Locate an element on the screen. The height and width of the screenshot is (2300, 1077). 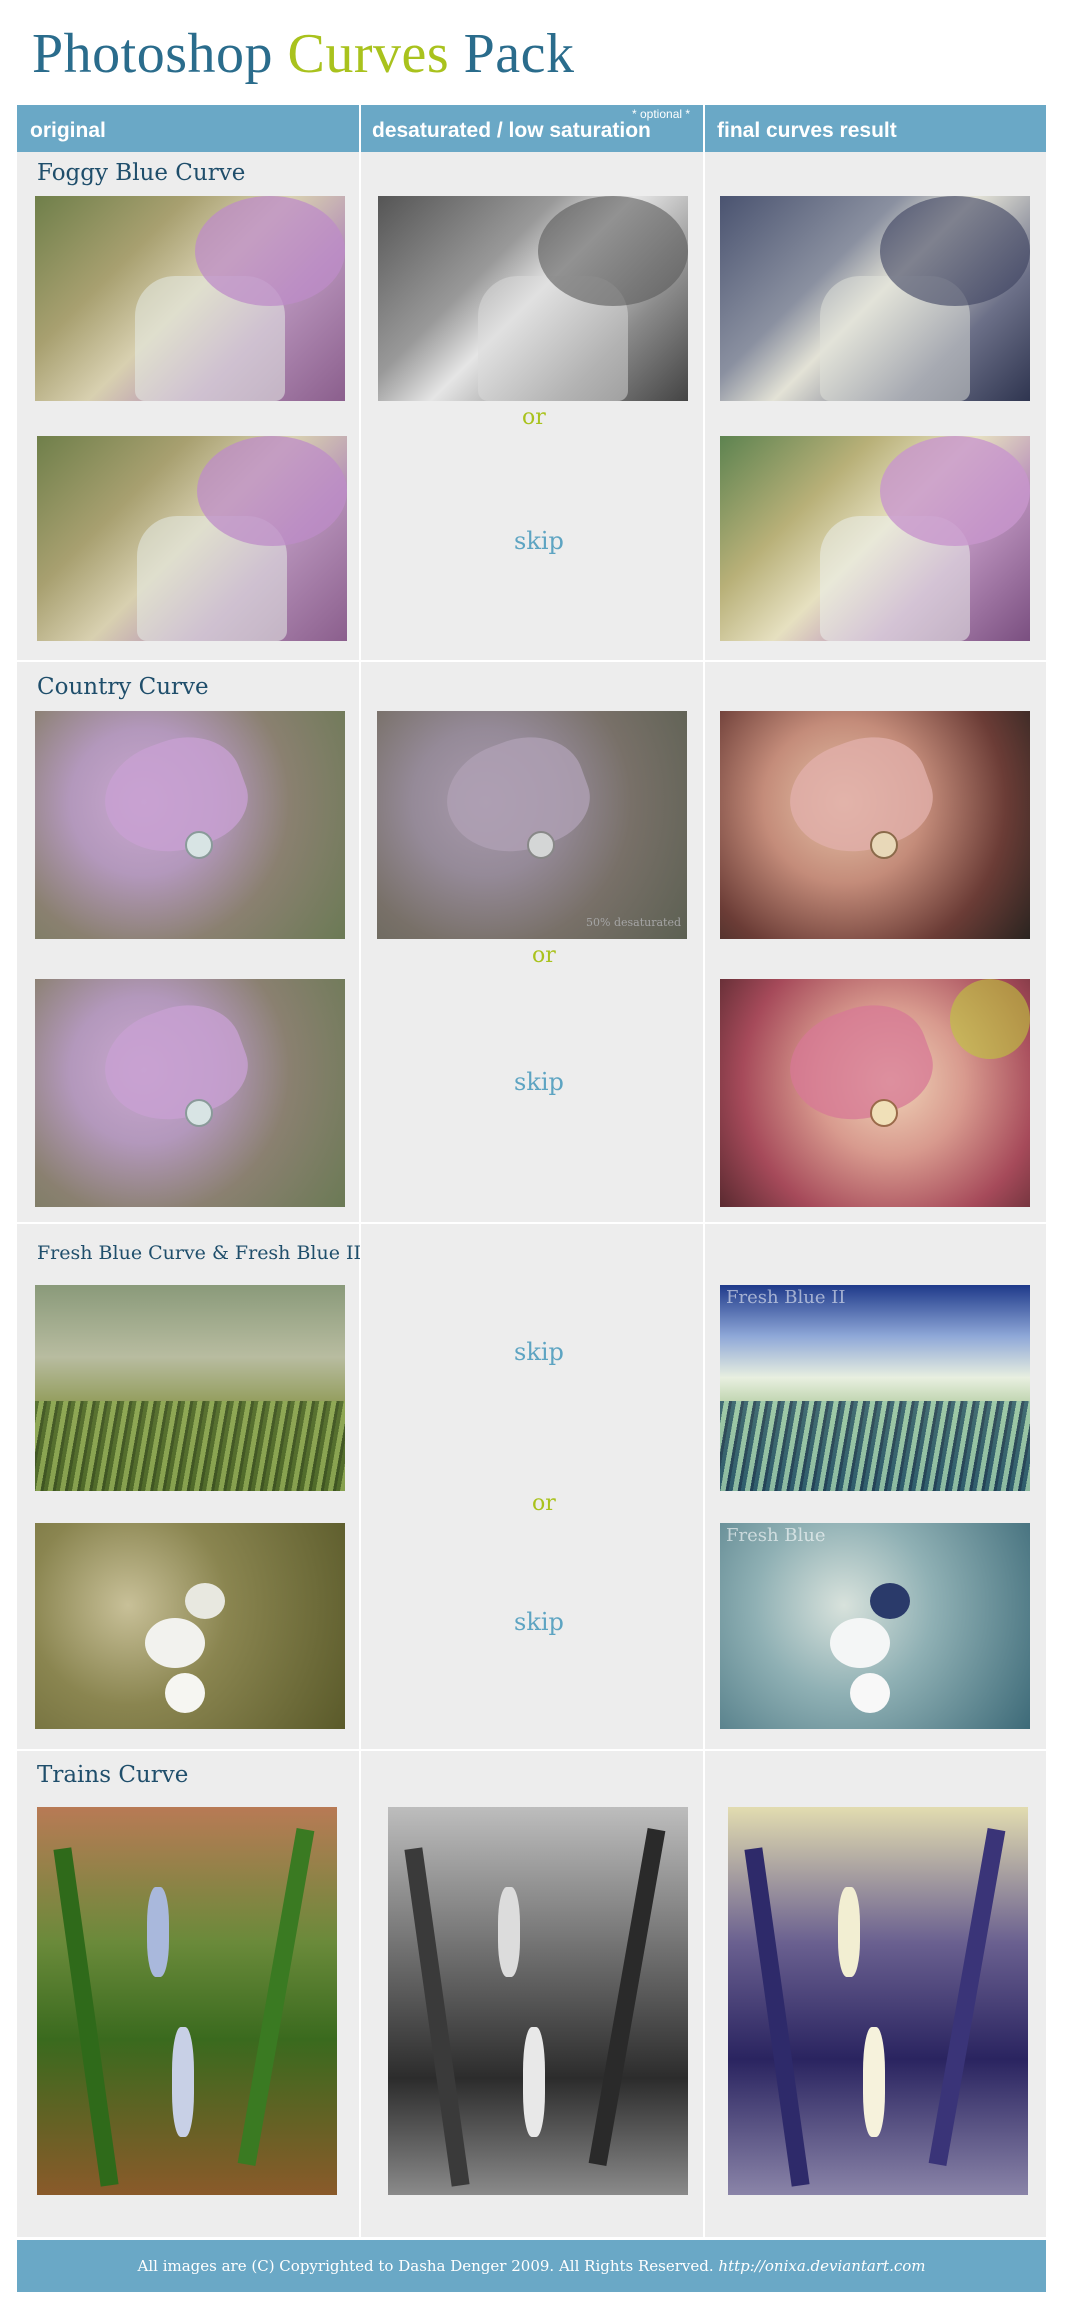
header-final-result: final curves result is located at coordinates (807, 130).